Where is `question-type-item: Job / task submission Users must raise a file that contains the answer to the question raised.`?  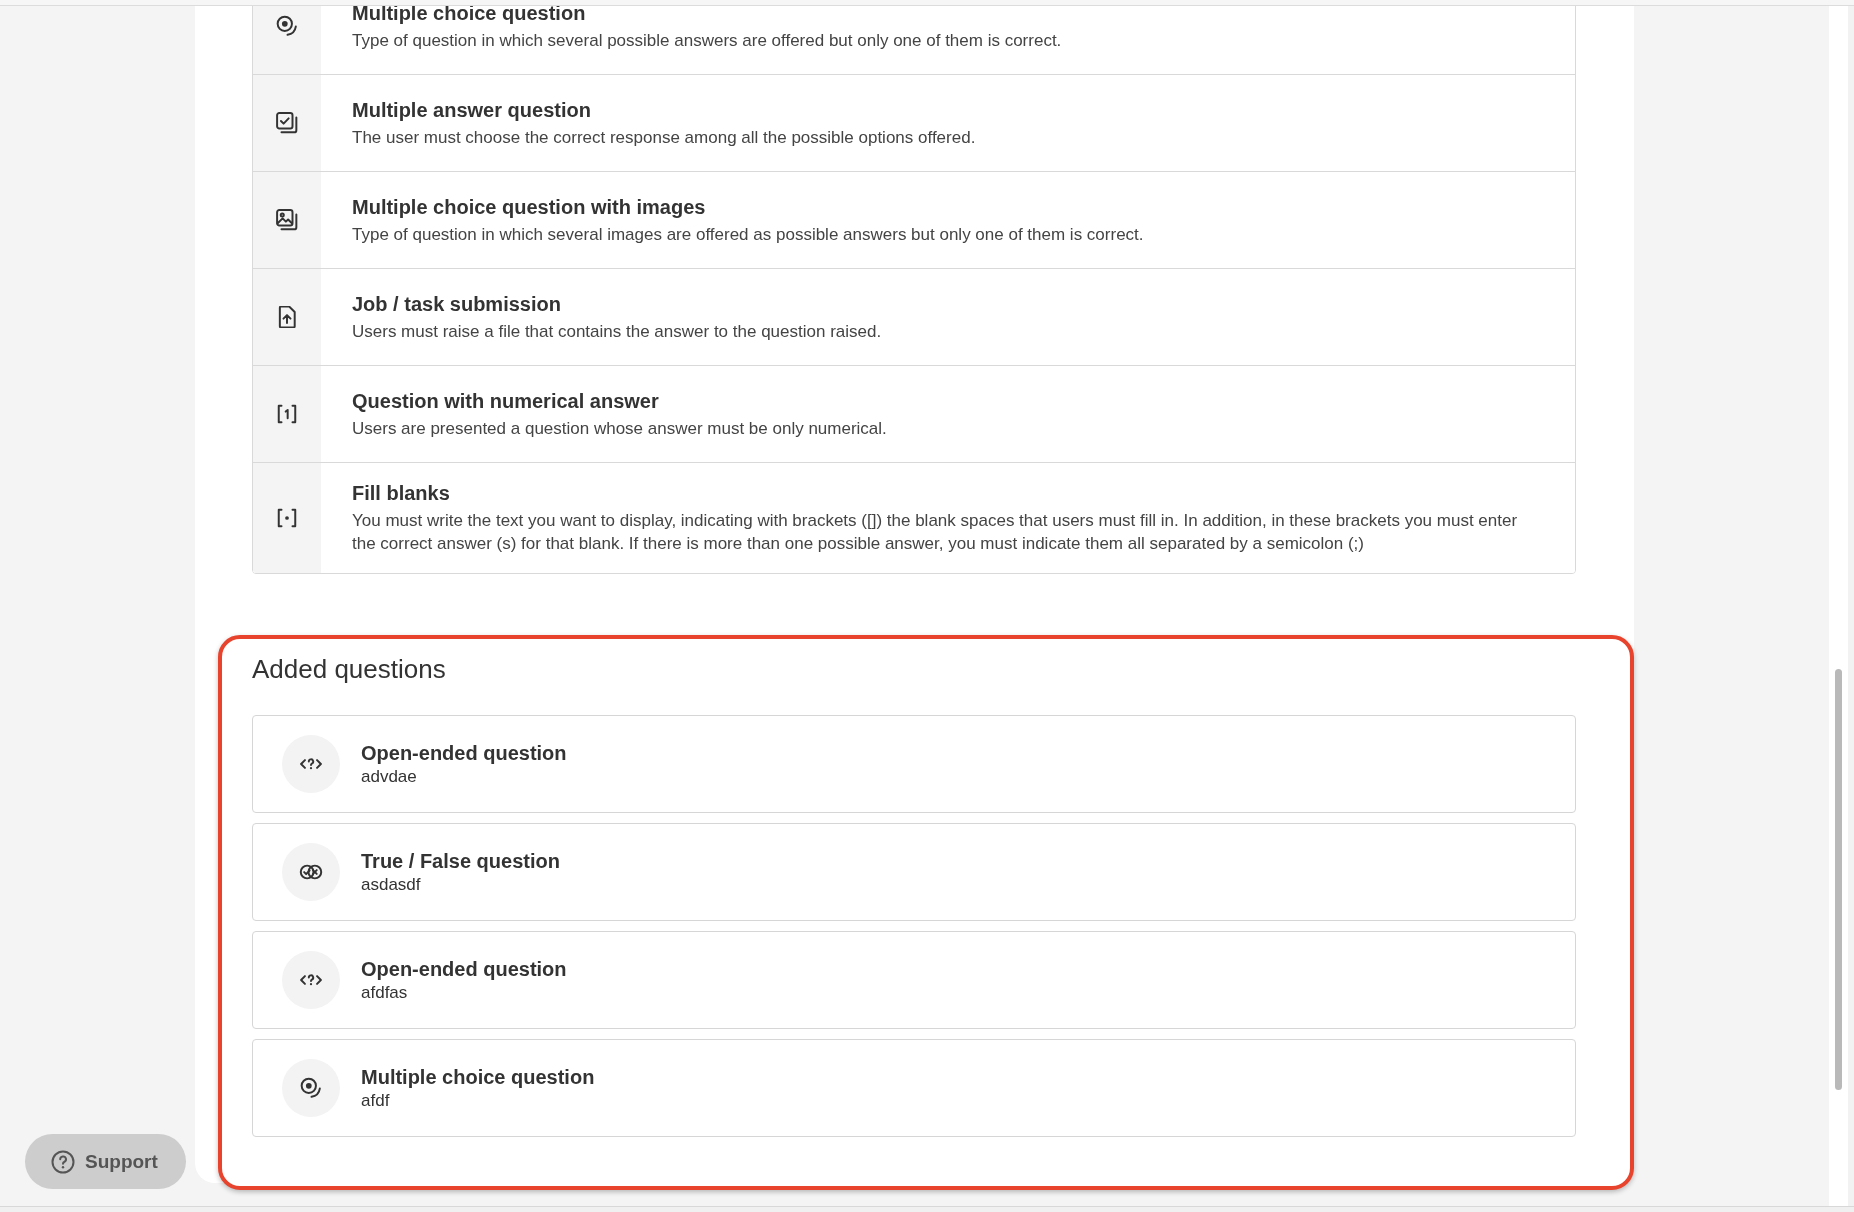 question-type-item: Job / task submission Users must raise a file that contains the answer to the question raised. is located at coordinates (914, 317).